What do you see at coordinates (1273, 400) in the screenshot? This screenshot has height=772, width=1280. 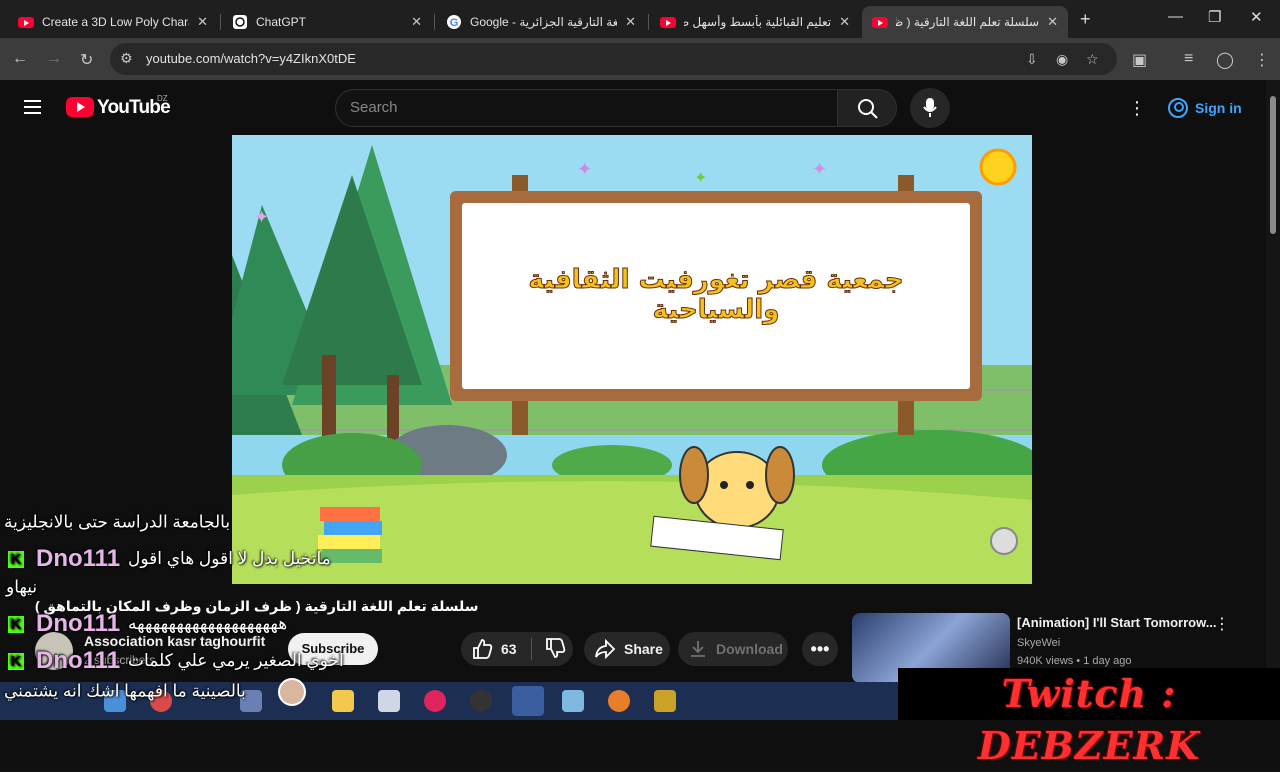 I see `page-scrollbar` at bounding box center [1273, 400].